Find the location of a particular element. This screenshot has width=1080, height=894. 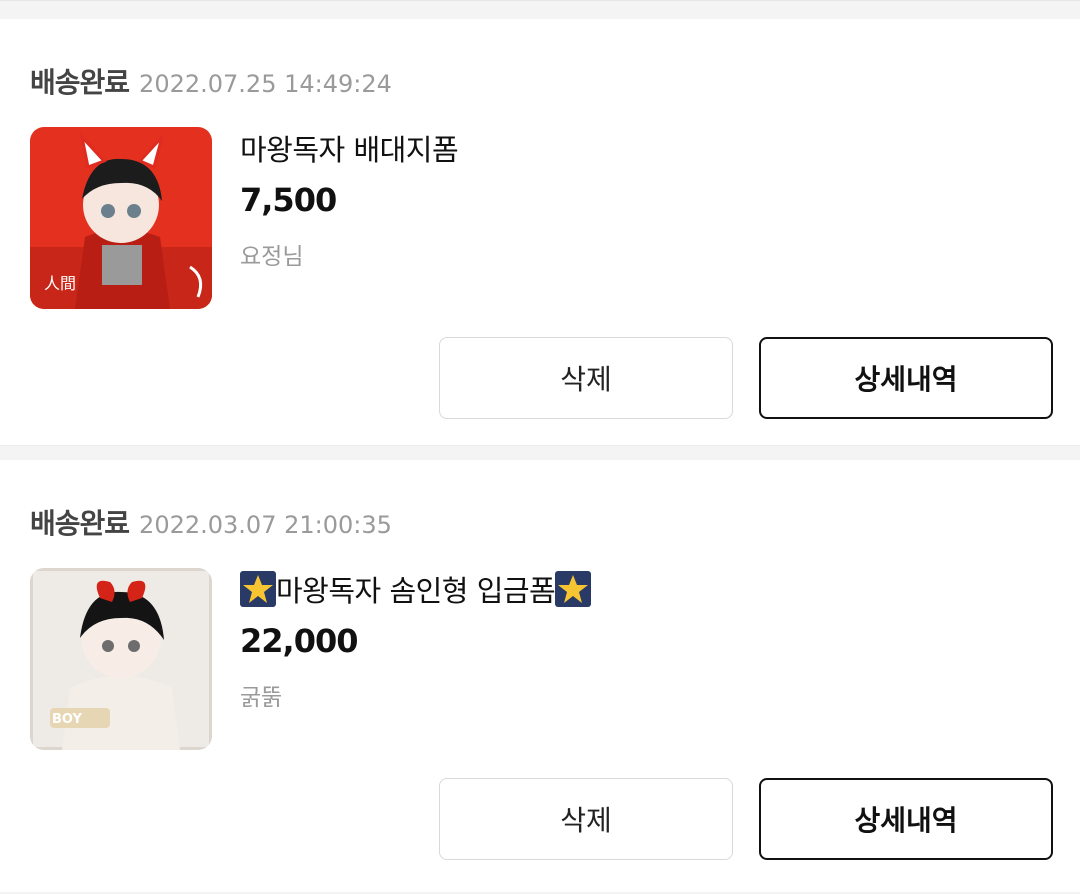

order-date: 2022.07.25 14:49:24 is located at coordinates (265, 84).